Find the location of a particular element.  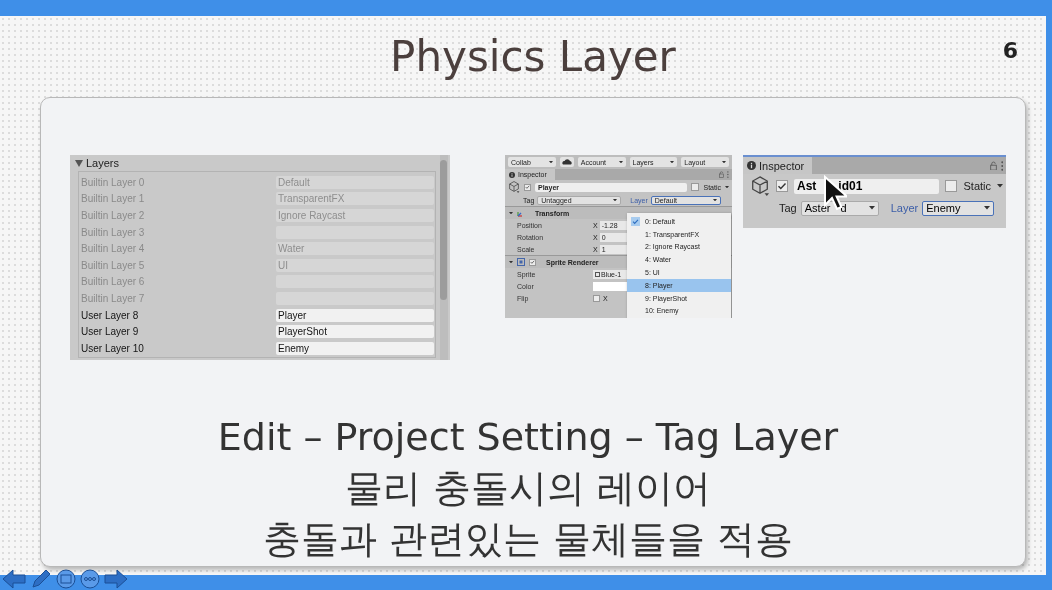

flip-checkbox is located at coordinates (596, 298).